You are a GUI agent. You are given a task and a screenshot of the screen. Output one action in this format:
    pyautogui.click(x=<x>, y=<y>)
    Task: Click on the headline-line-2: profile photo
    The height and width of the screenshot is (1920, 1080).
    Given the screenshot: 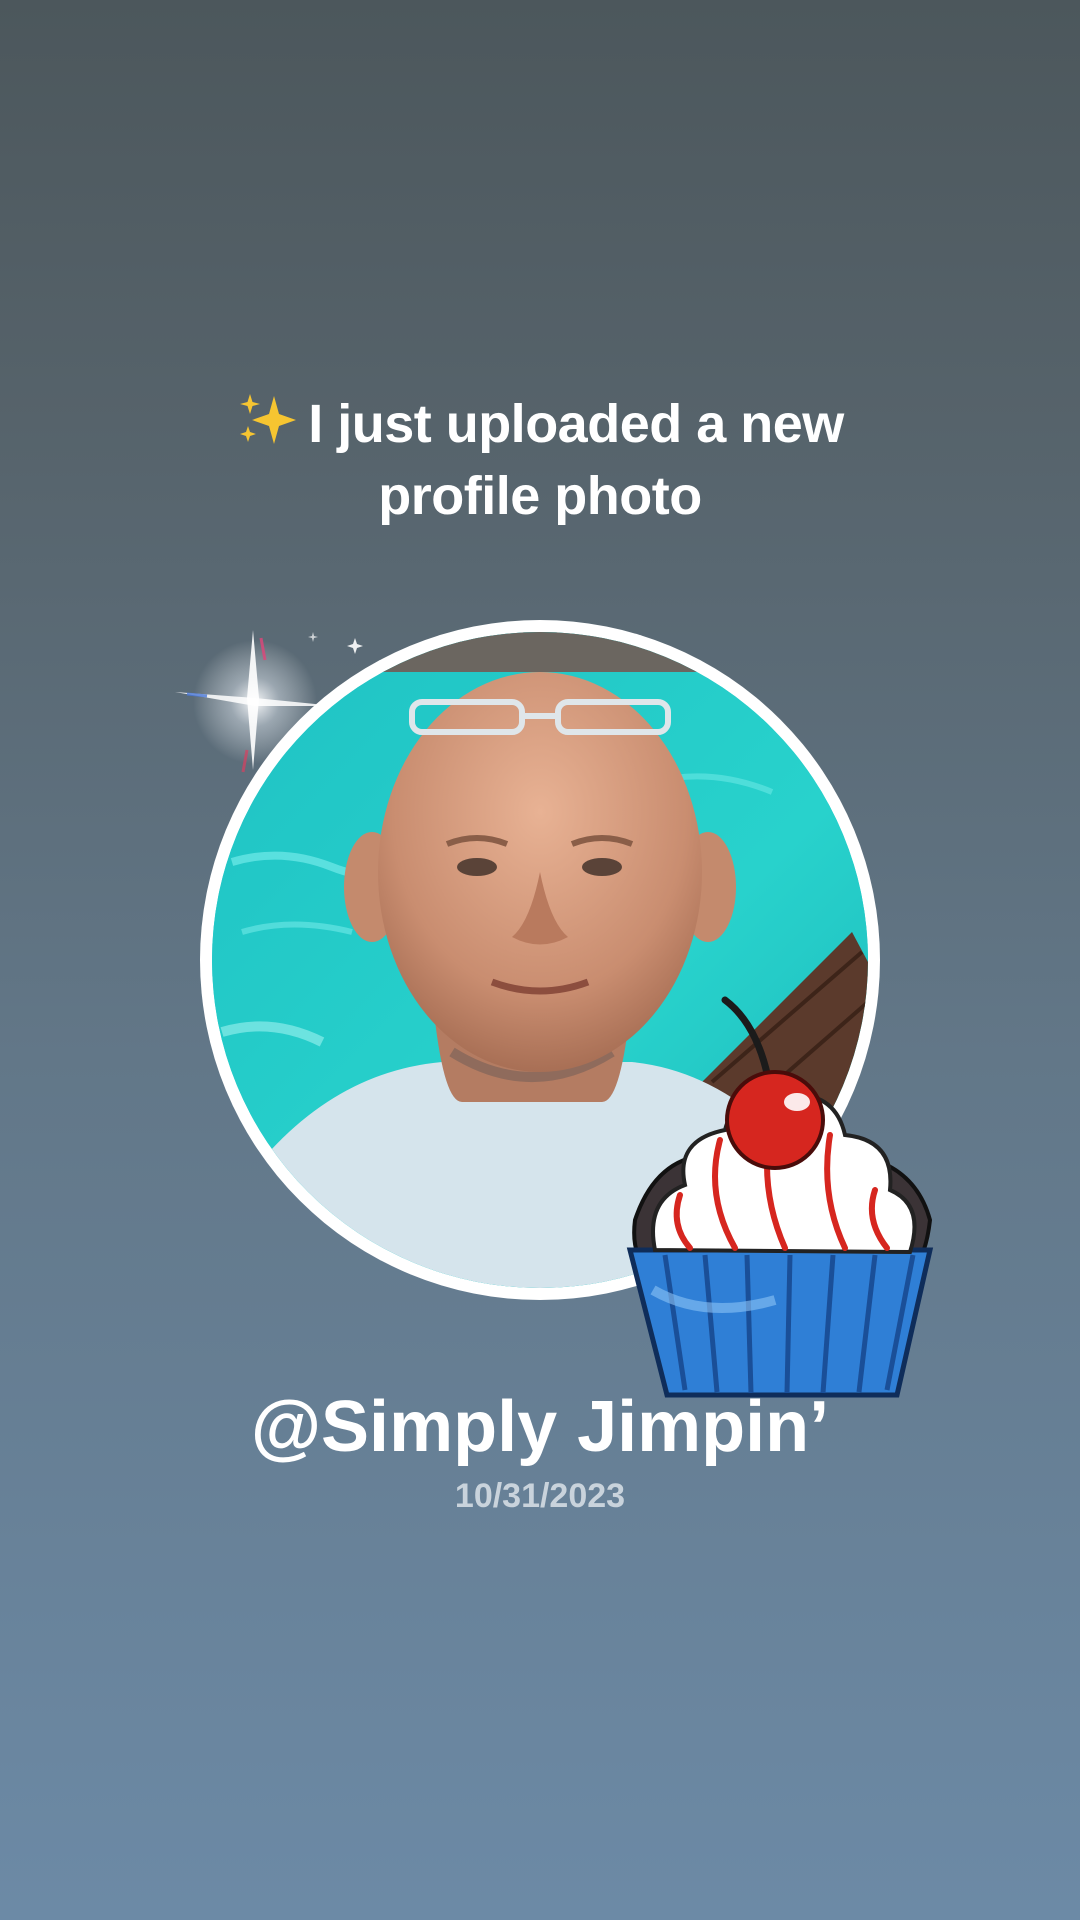 What is the action you would take?
    pyautogui.click(x=540, y=496)
    